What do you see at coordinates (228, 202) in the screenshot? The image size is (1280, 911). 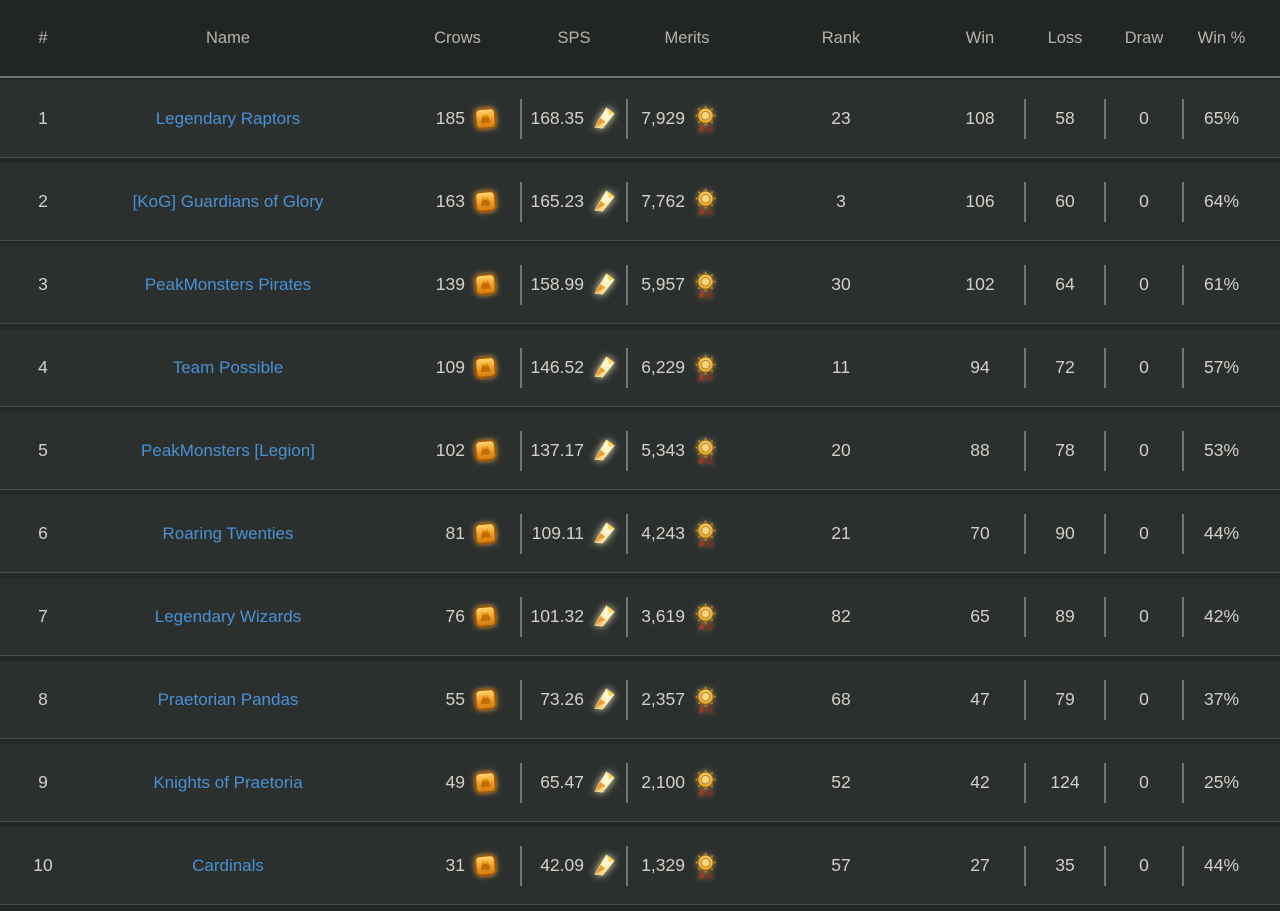 I see `team-link: [KoG] Guardians of Glory` at bounding box center [228, 202].